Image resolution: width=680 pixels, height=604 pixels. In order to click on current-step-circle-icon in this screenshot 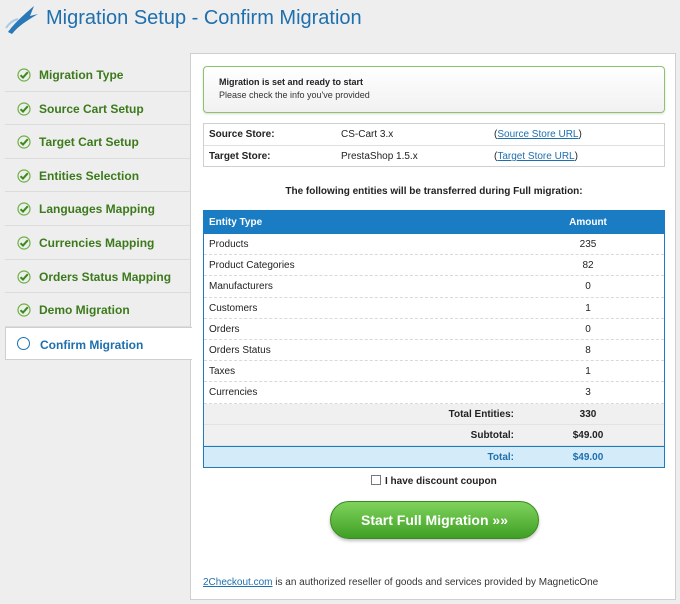, I will do `click(23, 343)`.